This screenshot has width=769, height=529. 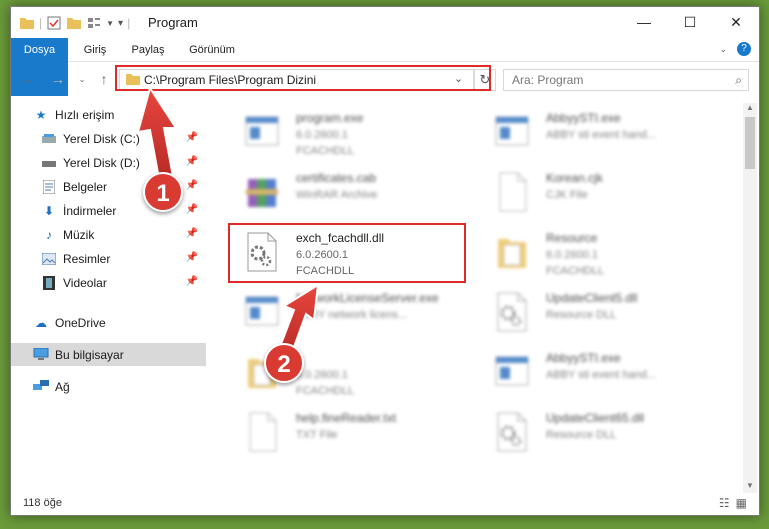 I want to click on nav-label: Resimler, so click(x=87, y=258).